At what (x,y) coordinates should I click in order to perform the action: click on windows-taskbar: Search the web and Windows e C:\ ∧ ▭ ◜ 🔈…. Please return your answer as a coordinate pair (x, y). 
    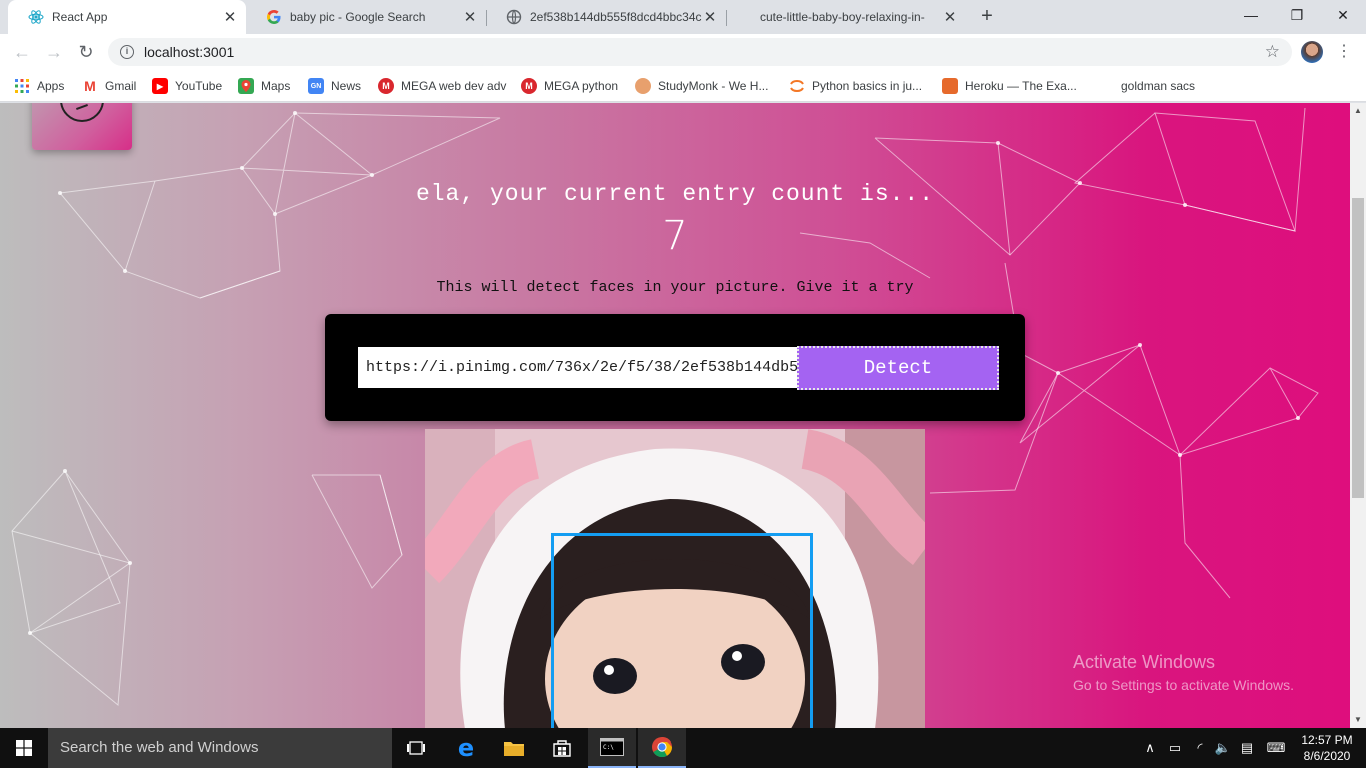
    Looking at the image, I should click on (683, 748).